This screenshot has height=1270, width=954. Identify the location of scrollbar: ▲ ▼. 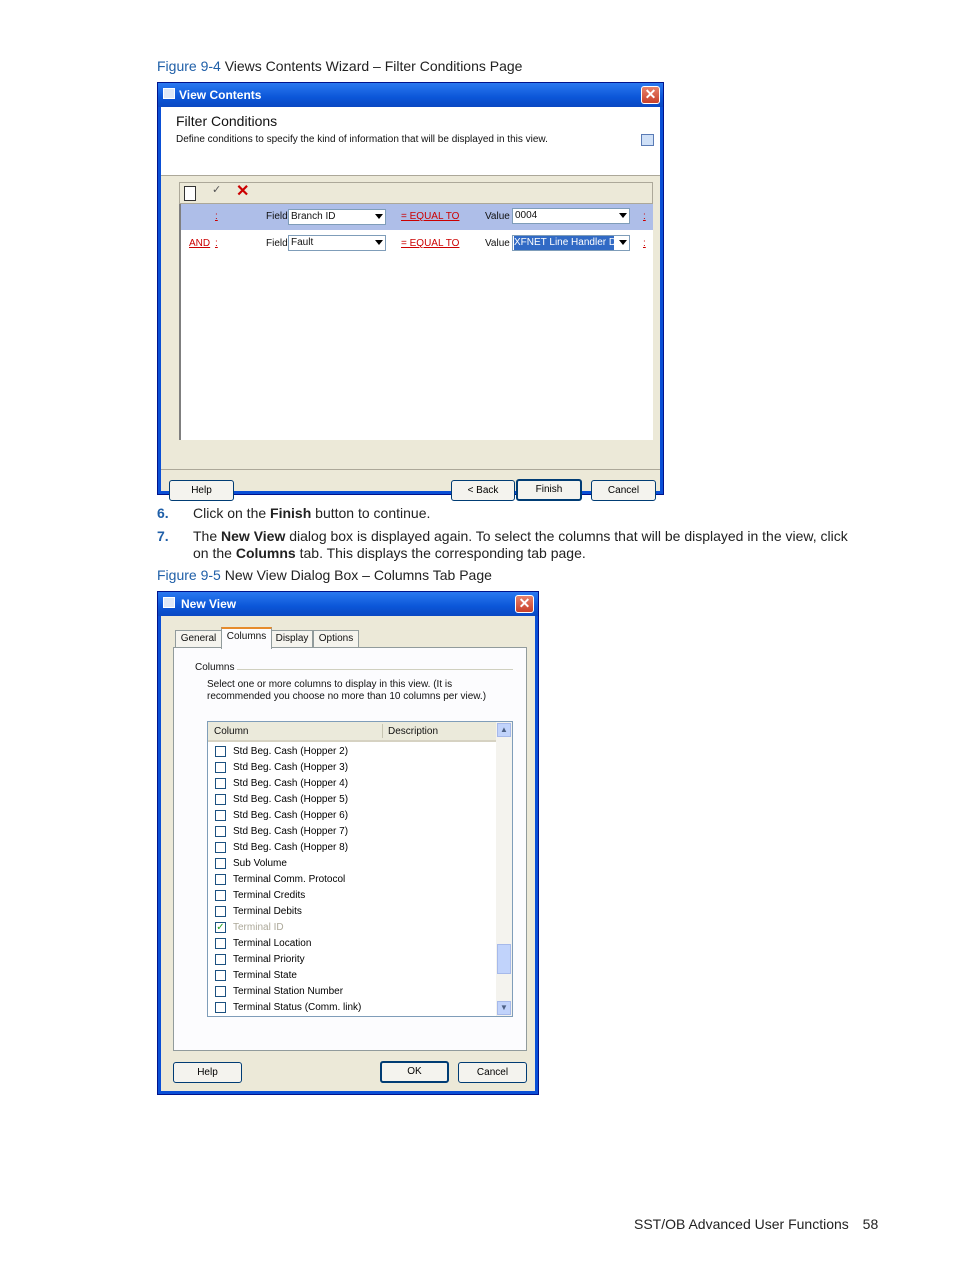
(504, 869).